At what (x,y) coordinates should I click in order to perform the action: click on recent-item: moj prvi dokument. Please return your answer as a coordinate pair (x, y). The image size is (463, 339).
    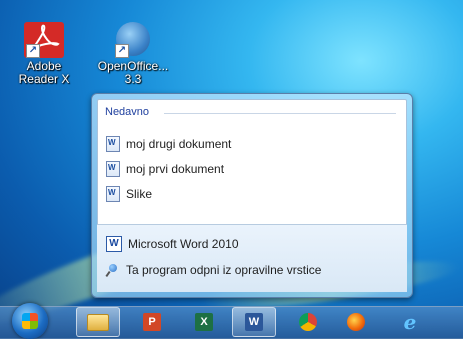
    Looking at the image, I should click on (165, 169).